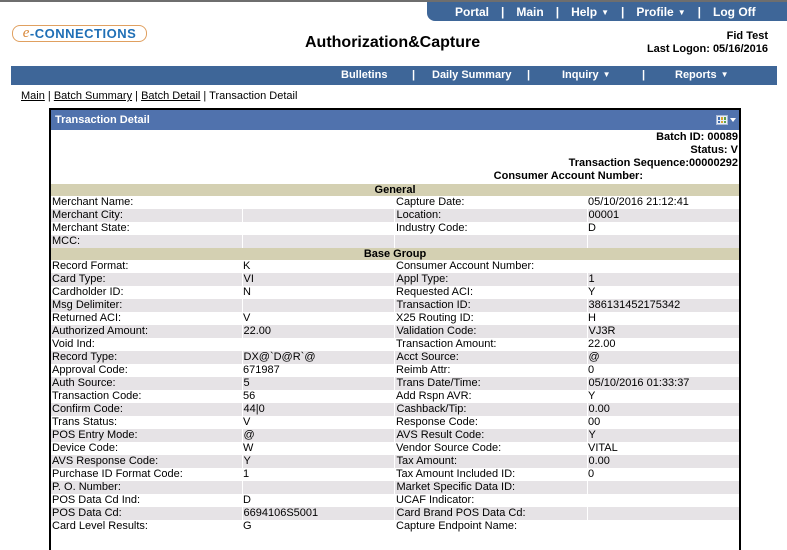 The height and width of the screenshot is (550, 787). What do you see at coordinates (662, 461) in the screenshot?
I see `field-value: 0.00` at bounding box center [662, 461].